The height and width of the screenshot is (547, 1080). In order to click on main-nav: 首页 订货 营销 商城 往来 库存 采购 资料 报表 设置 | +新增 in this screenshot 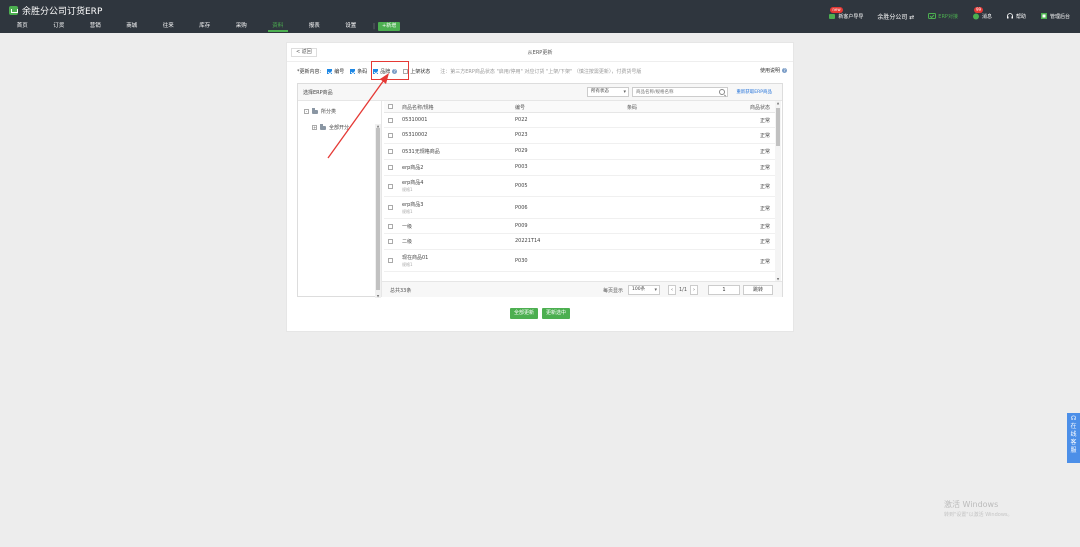, I will do `click(200, 26)`.